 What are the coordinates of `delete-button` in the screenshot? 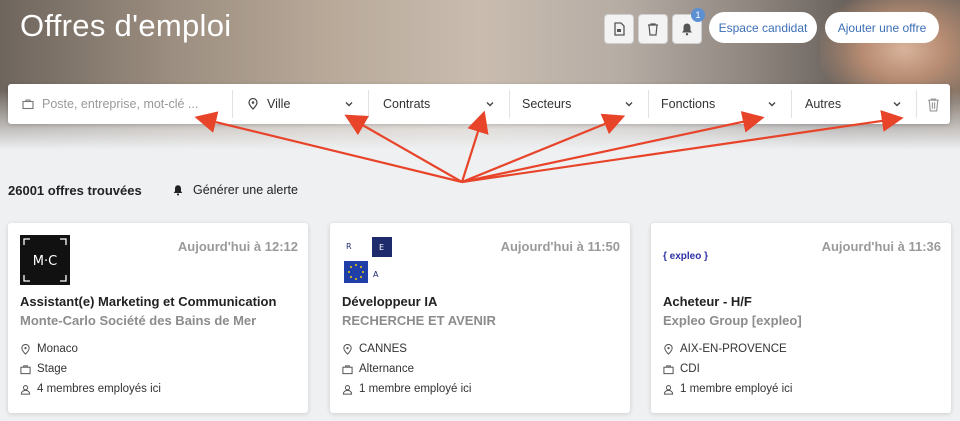 It's located at (653, 29).